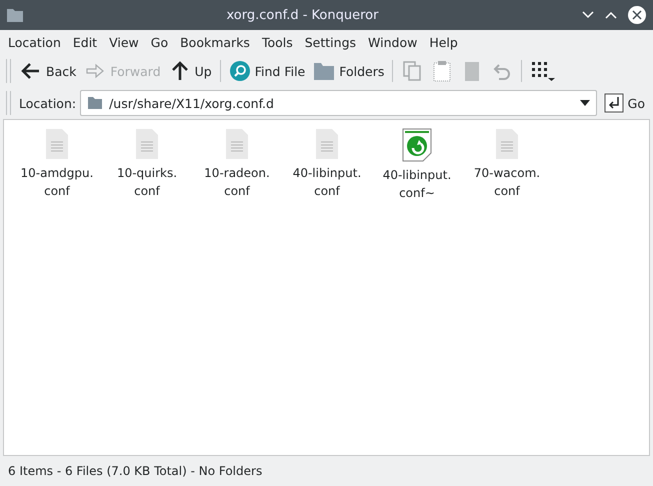  I want to click on window-title: xorg.conf.d - Konqueror, so click(303, 15).